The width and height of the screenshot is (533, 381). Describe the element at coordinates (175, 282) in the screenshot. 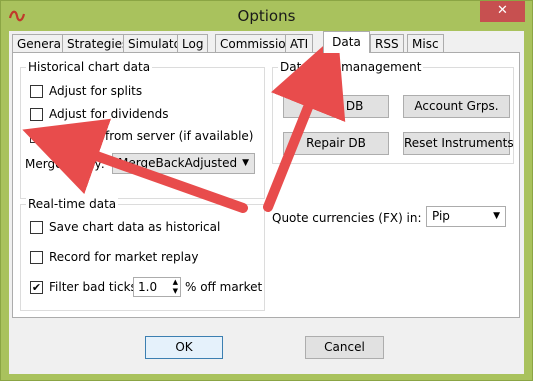

I see `spin-up-icon: ▲` at that location.